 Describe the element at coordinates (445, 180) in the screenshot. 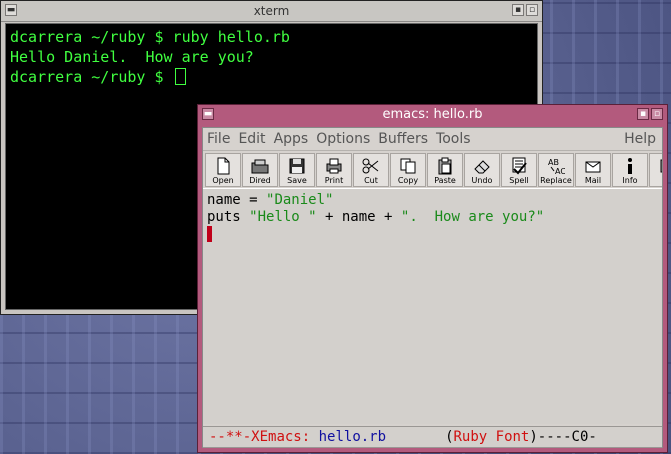

I see `paste-label: Paste` at that location.